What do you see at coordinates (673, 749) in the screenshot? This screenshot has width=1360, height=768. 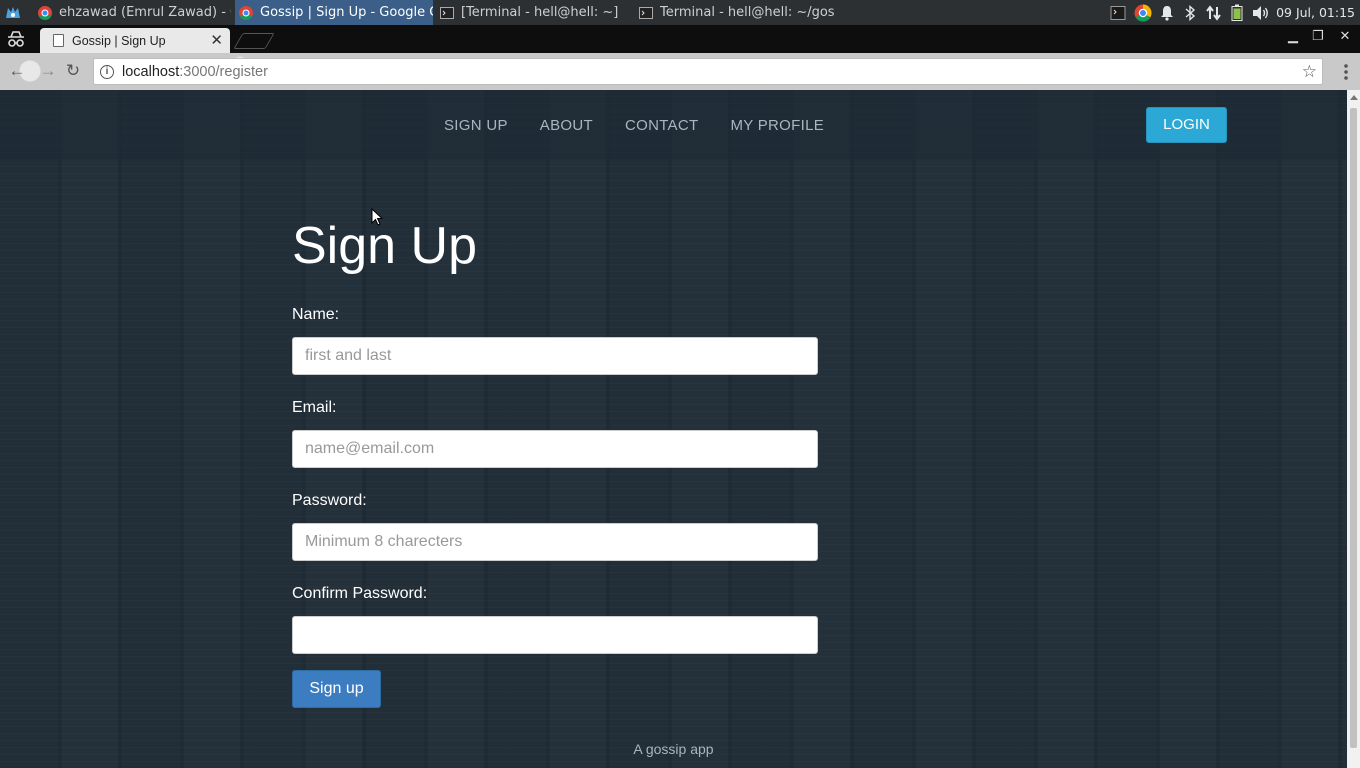 I see `footer-text: A gossip app` at bounding box center [673, 749].